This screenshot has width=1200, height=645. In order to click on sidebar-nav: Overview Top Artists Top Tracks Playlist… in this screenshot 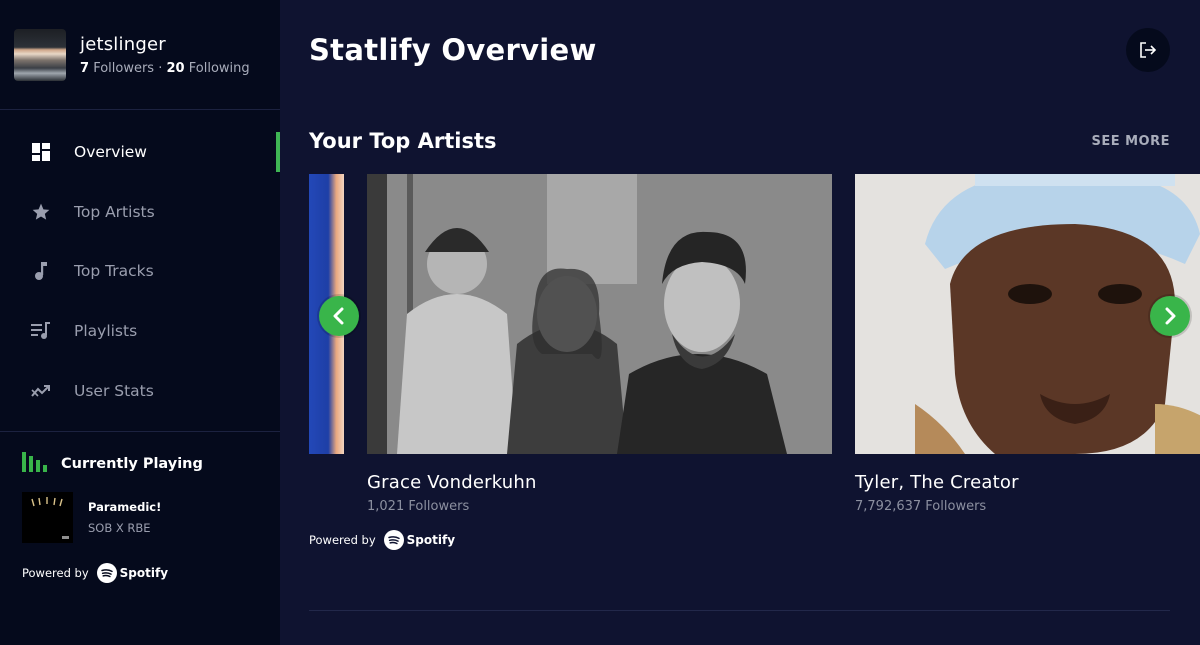, I will do `click(140, 271)`.